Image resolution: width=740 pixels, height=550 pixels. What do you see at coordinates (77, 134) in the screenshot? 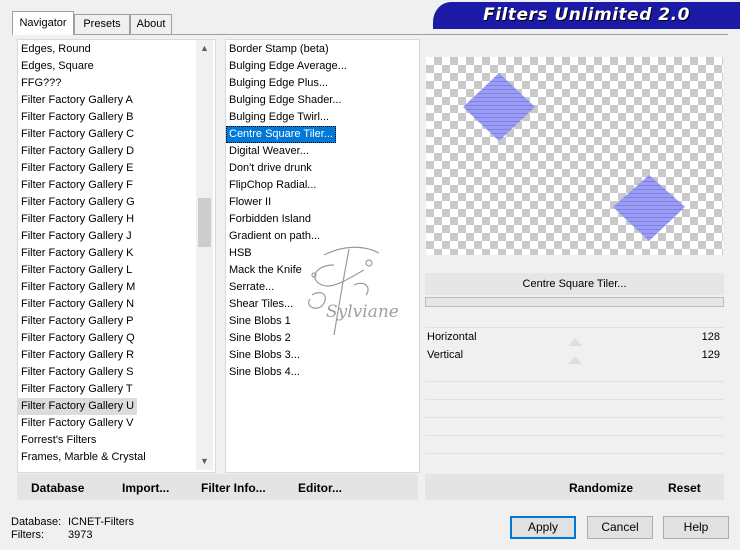
I see `list-item: Filter Factory Gallery C` at bounding box center [77, 134].